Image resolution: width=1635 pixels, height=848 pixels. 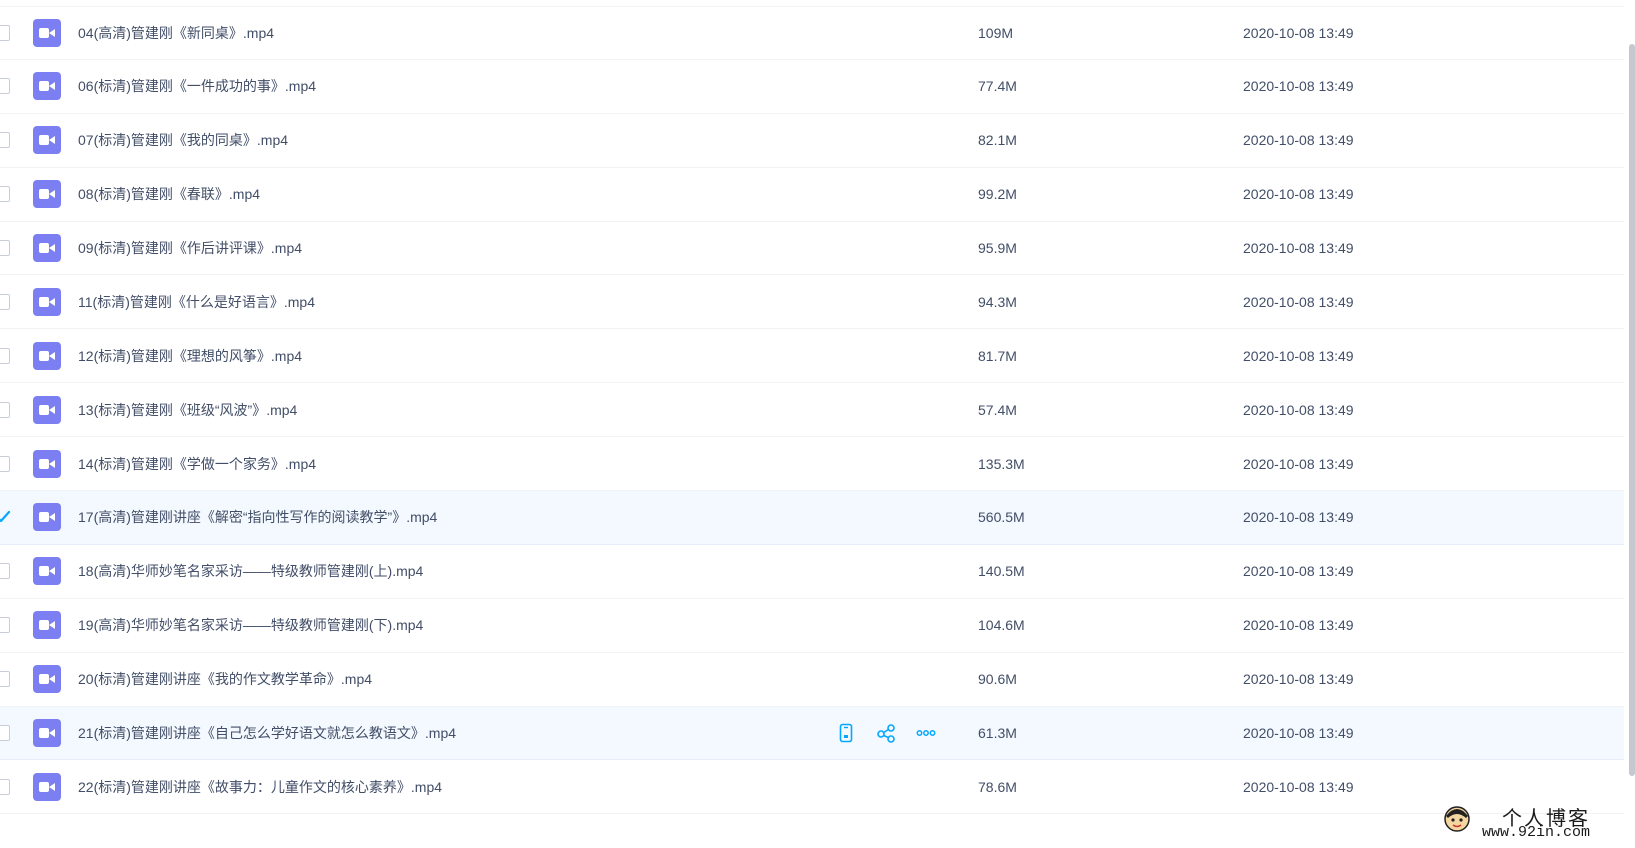 I want to click on file-row: 08(标清)管建刚《春联》.mp4 99.2M 2020-10-08 13:49, so click(x=812, y=195).